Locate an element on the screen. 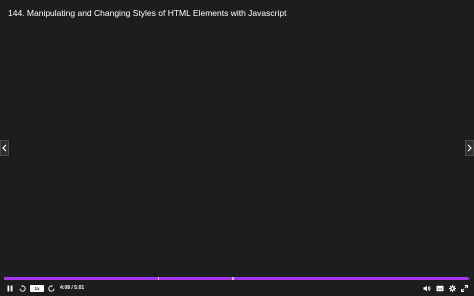  pause-button is located at coordinates (10, 288).